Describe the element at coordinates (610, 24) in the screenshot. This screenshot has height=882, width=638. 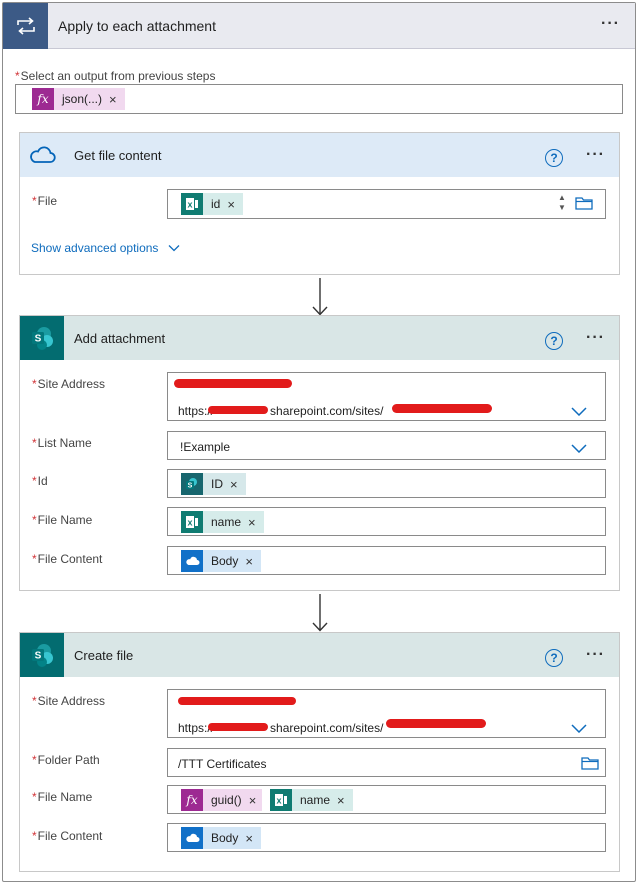
I see `loop-more-options-button: ···` at that location.